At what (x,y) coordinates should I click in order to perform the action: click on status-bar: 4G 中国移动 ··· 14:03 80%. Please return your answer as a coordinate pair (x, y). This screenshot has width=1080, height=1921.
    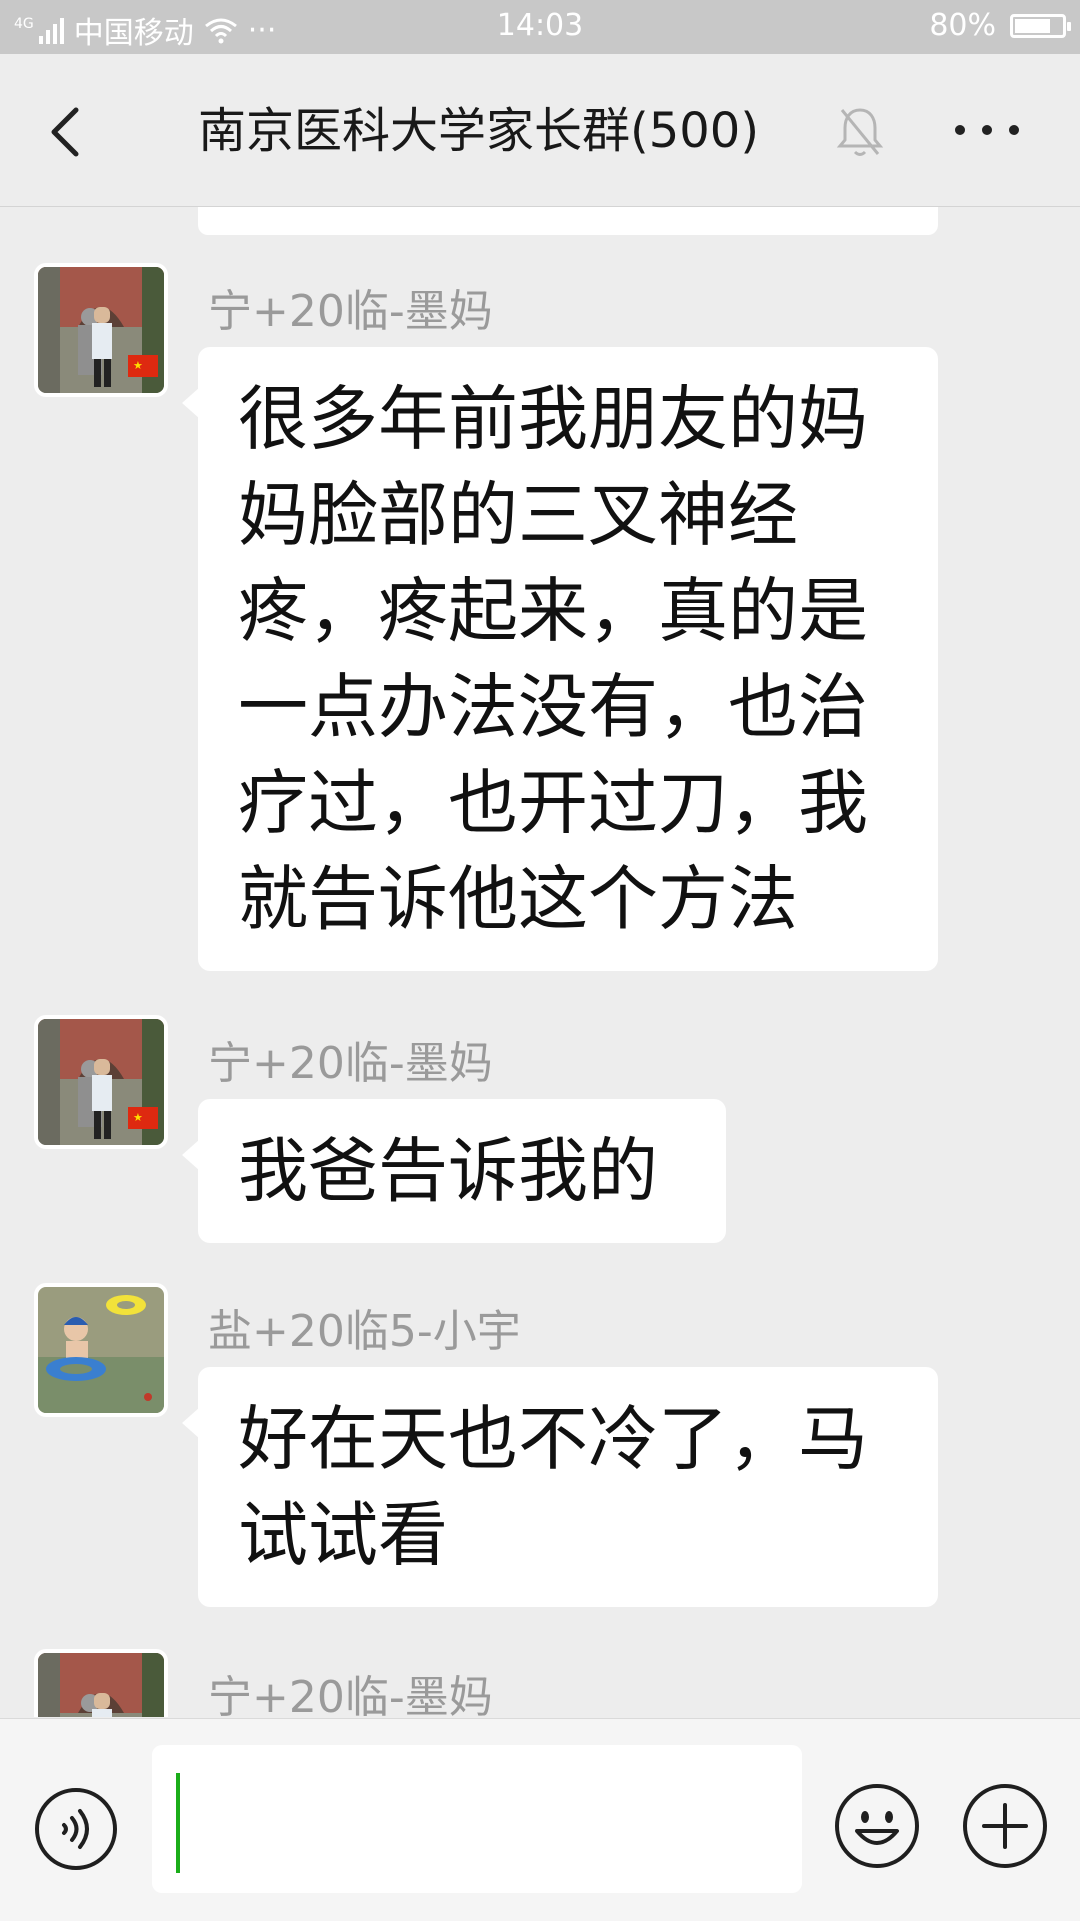
    Looking at the image, I should click on (540, 27).